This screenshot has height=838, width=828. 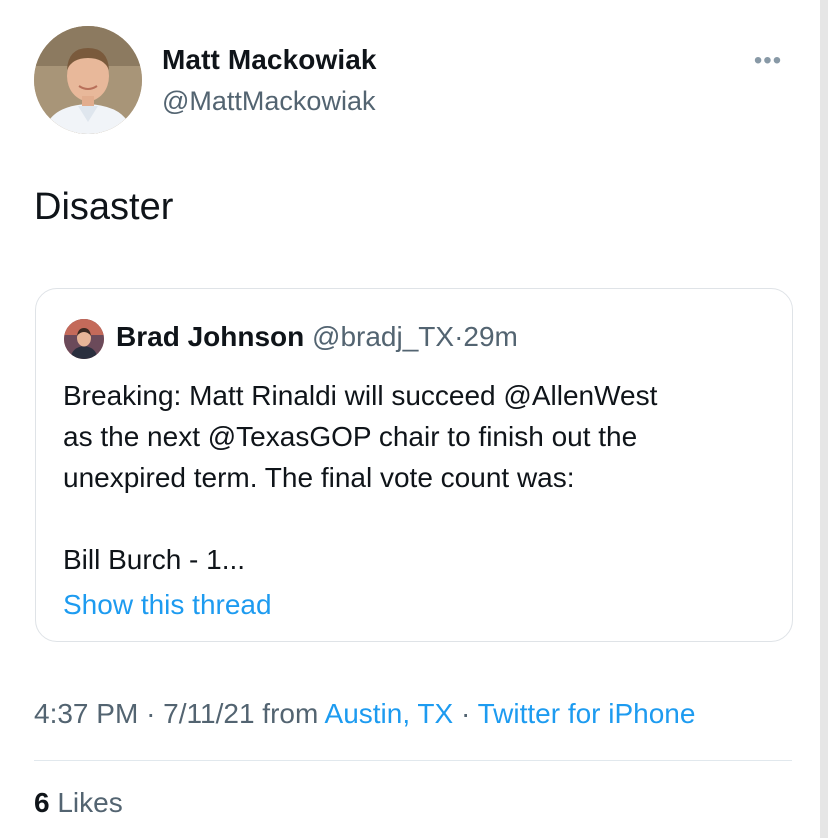 I want to click on location-link: Austin, TX, so click(x=389, y=713).